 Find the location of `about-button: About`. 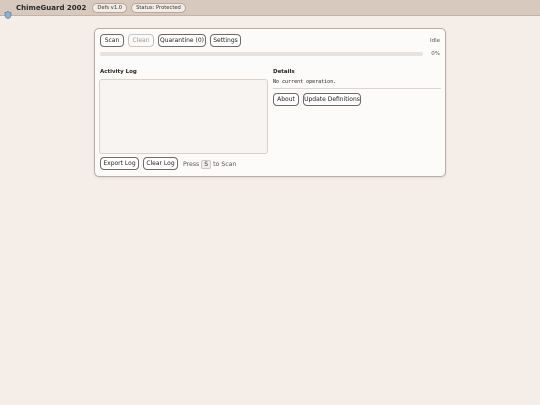

about-button: About is located at coordinates (286, 99).